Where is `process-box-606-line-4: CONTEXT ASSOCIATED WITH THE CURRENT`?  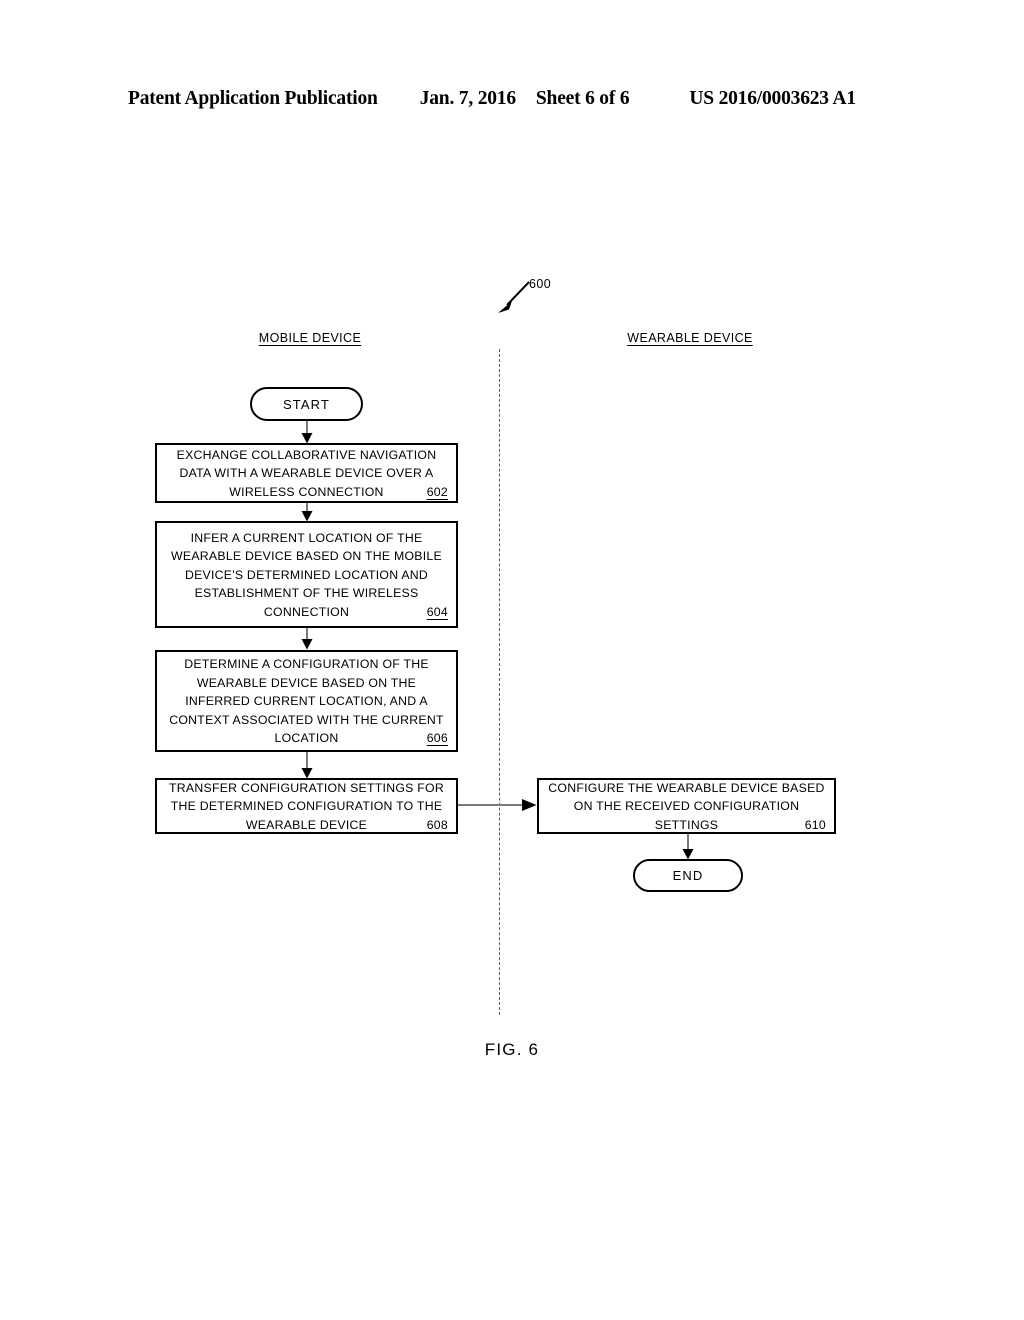 process-box-606-line-4: CONTEXT ASSOCIATED WITH THE CURRENT is located at coordinates (306, 719).